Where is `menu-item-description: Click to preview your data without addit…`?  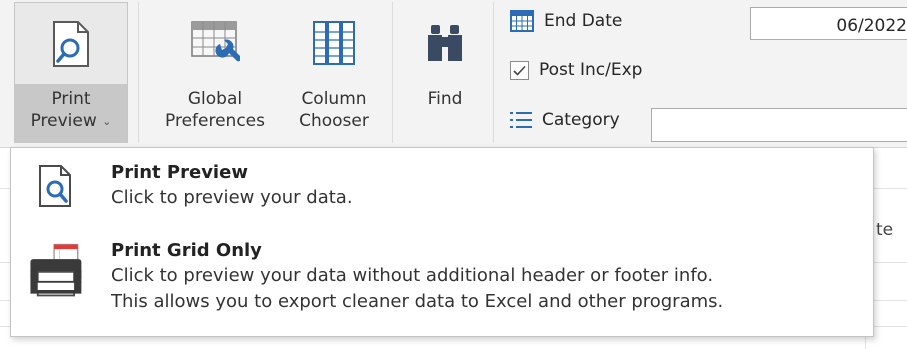 menu-item-description: Click to preview your data without addit… is located at coordinates (412, 275).